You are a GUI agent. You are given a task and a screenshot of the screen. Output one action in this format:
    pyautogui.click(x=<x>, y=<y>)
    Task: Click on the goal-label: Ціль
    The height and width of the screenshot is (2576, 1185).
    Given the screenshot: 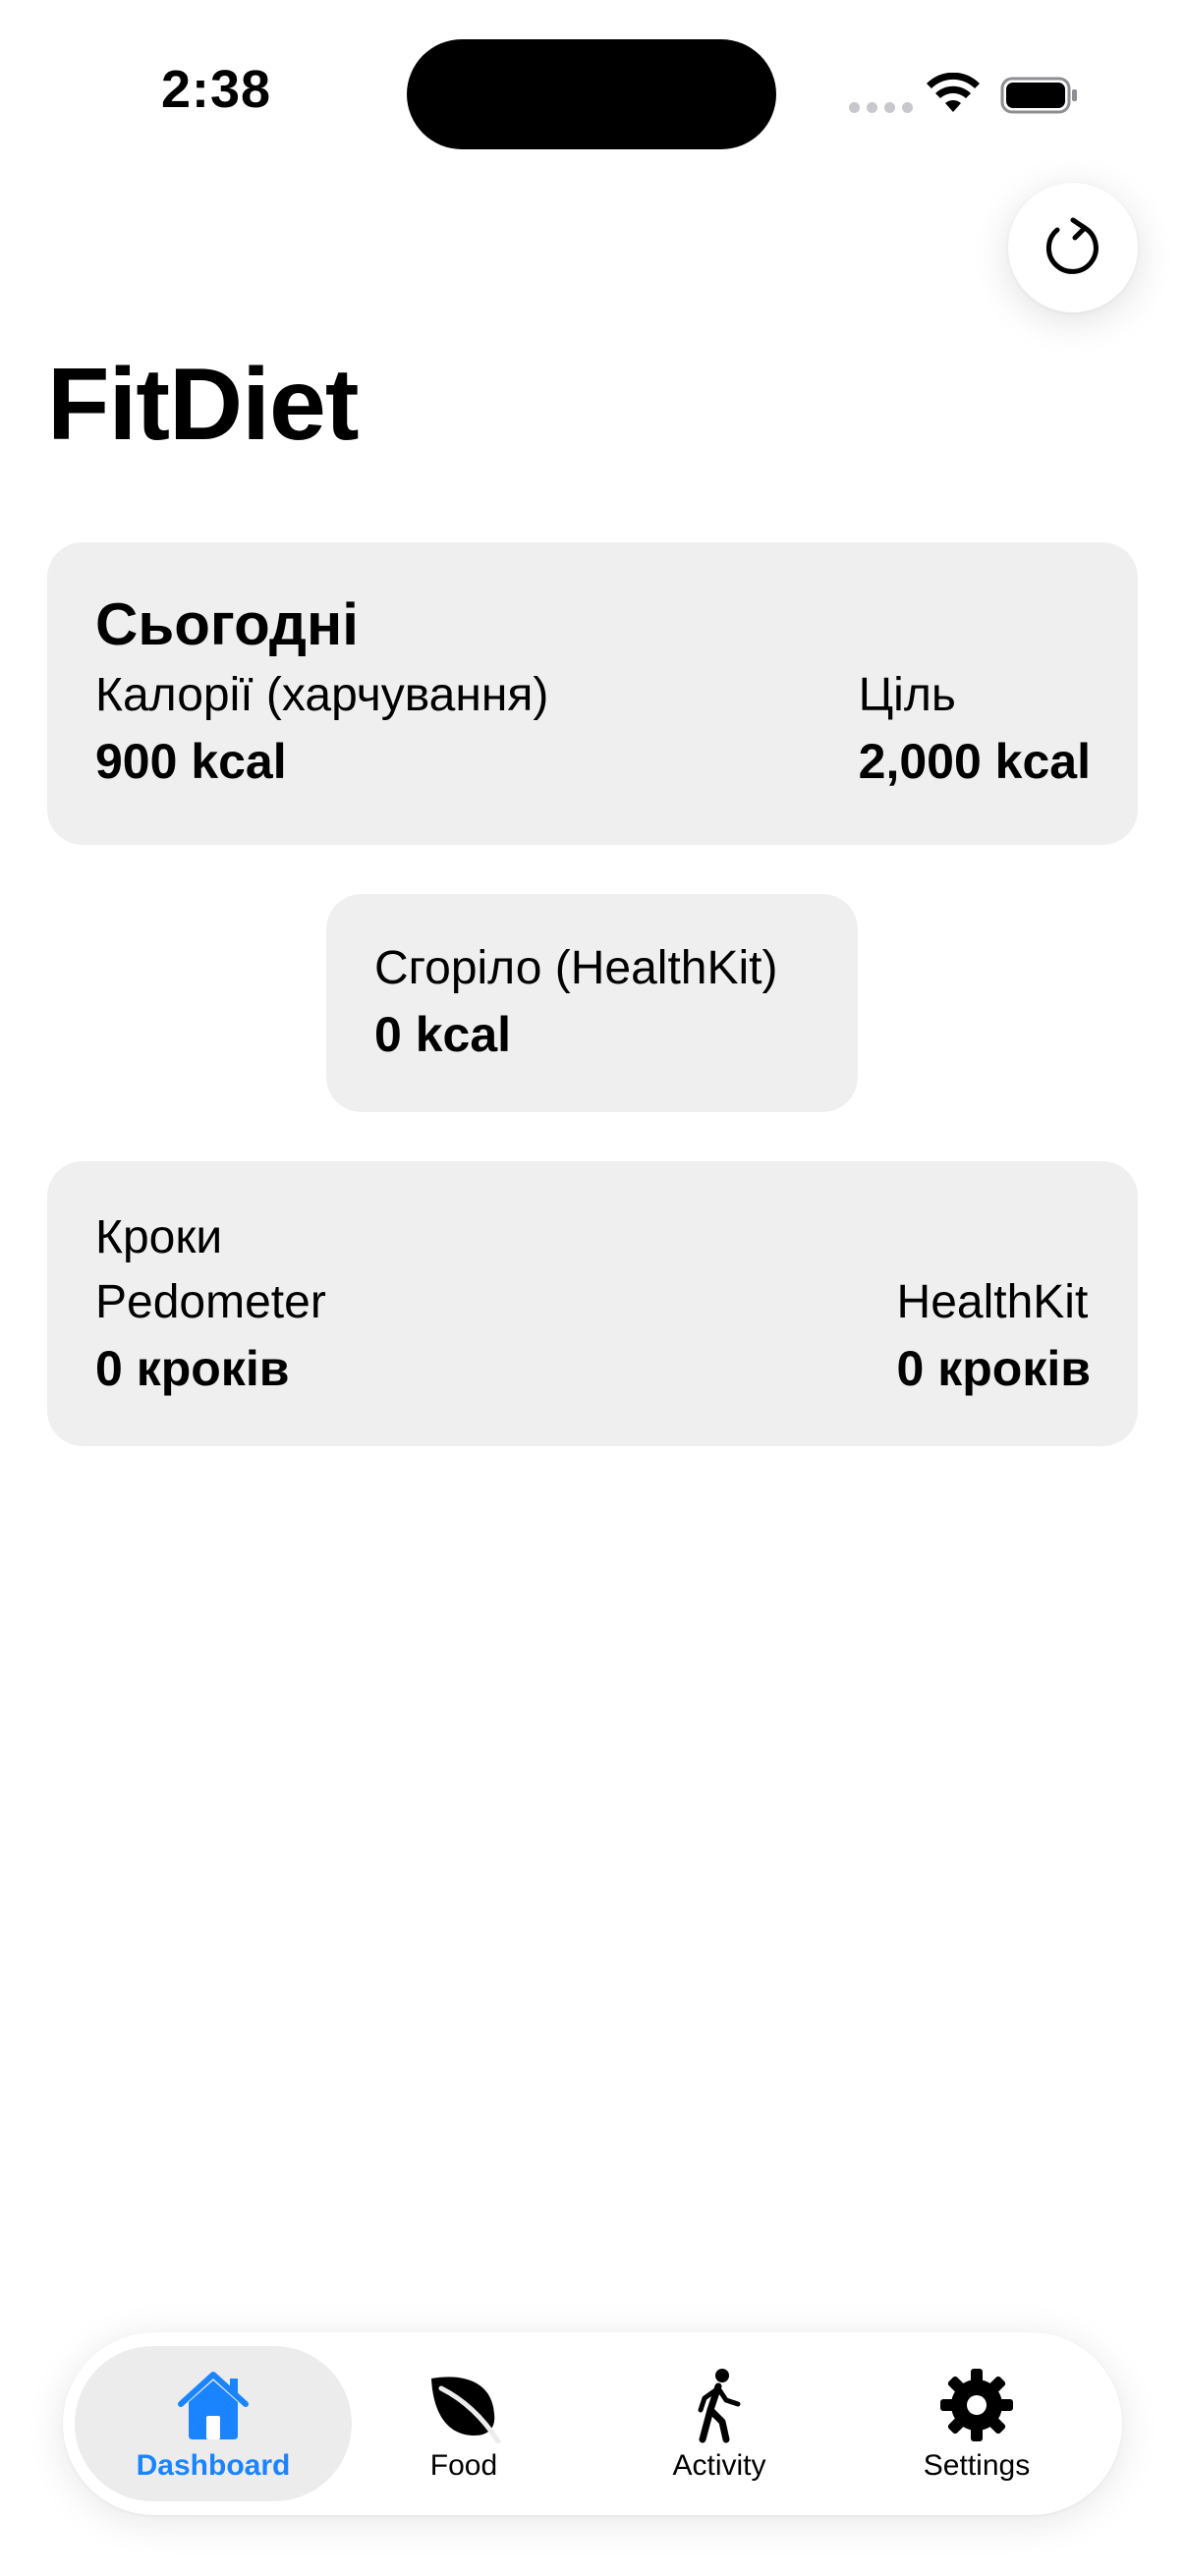 What is the action you would take?
    pyautogui.click(x=907, y=695)
    